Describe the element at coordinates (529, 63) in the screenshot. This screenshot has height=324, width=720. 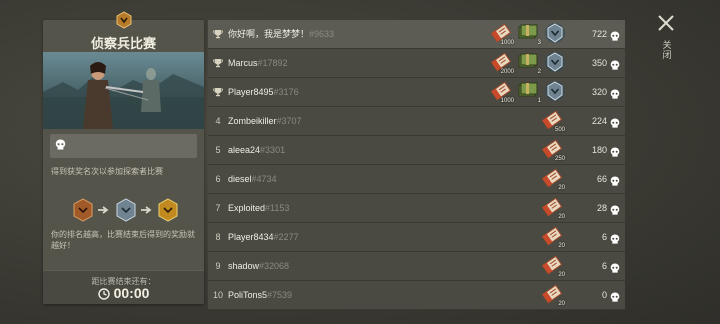
I see `cash-reward-icon: 2` at that location.